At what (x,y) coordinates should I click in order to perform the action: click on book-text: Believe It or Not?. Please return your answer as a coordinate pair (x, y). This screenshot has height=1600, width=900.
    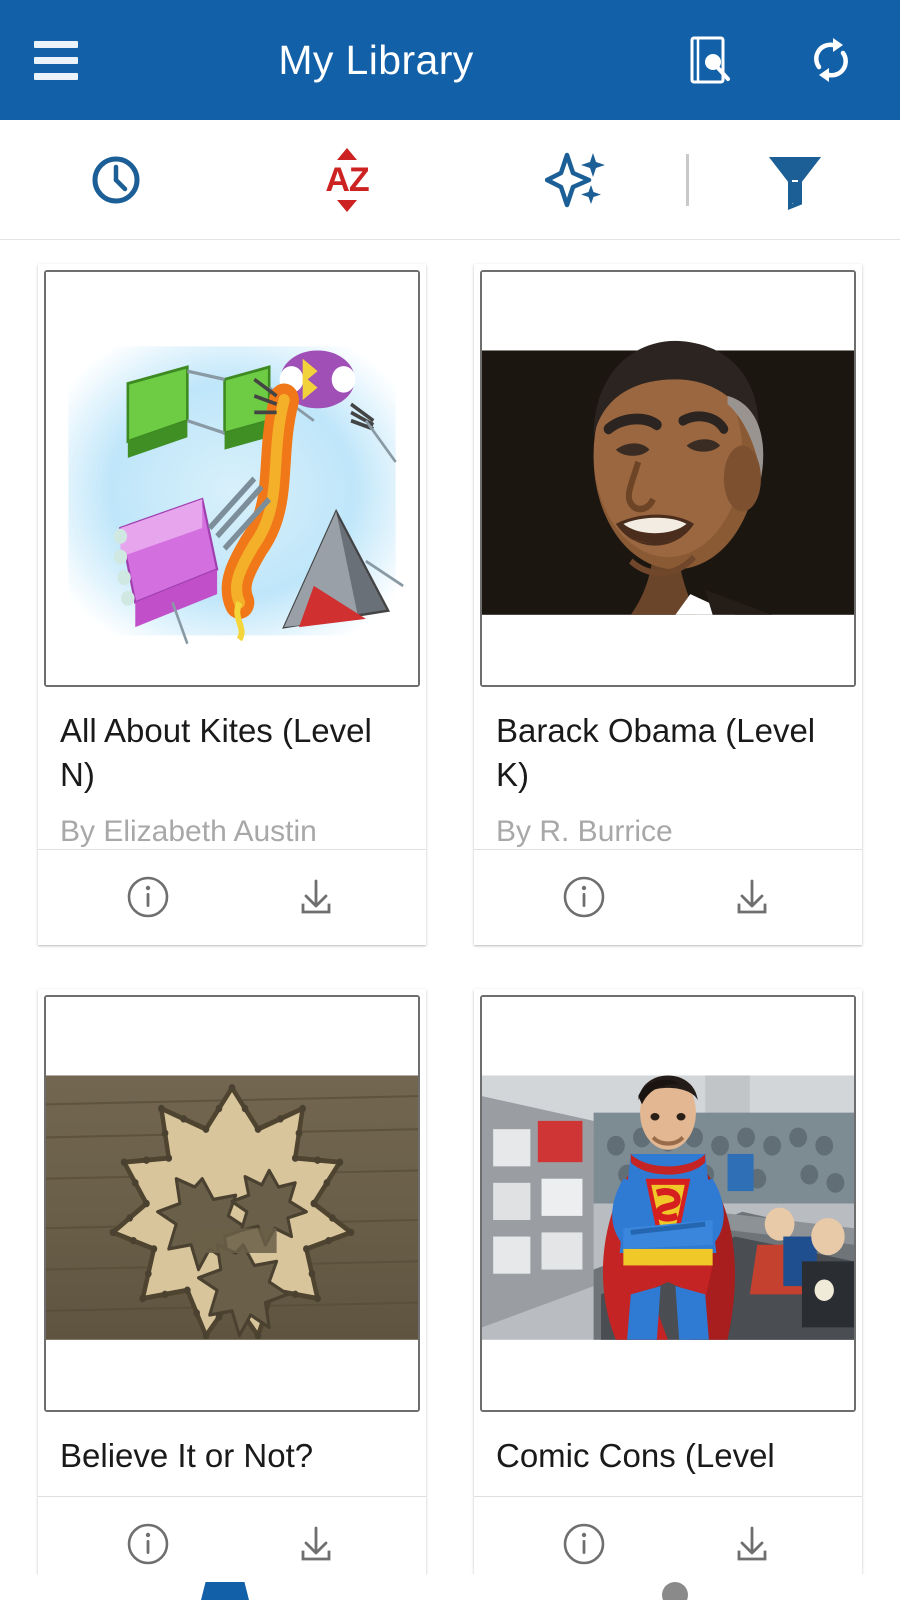
    Looking at the image, I should click on (232, 1454).